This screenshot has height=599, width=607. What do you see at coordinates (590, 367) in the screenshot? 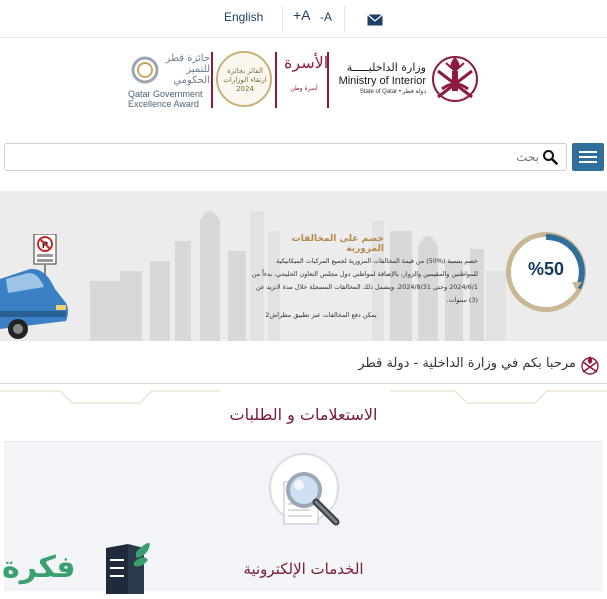
I see `qatar-emblem-small-icon` at bounding box center [590, 367].